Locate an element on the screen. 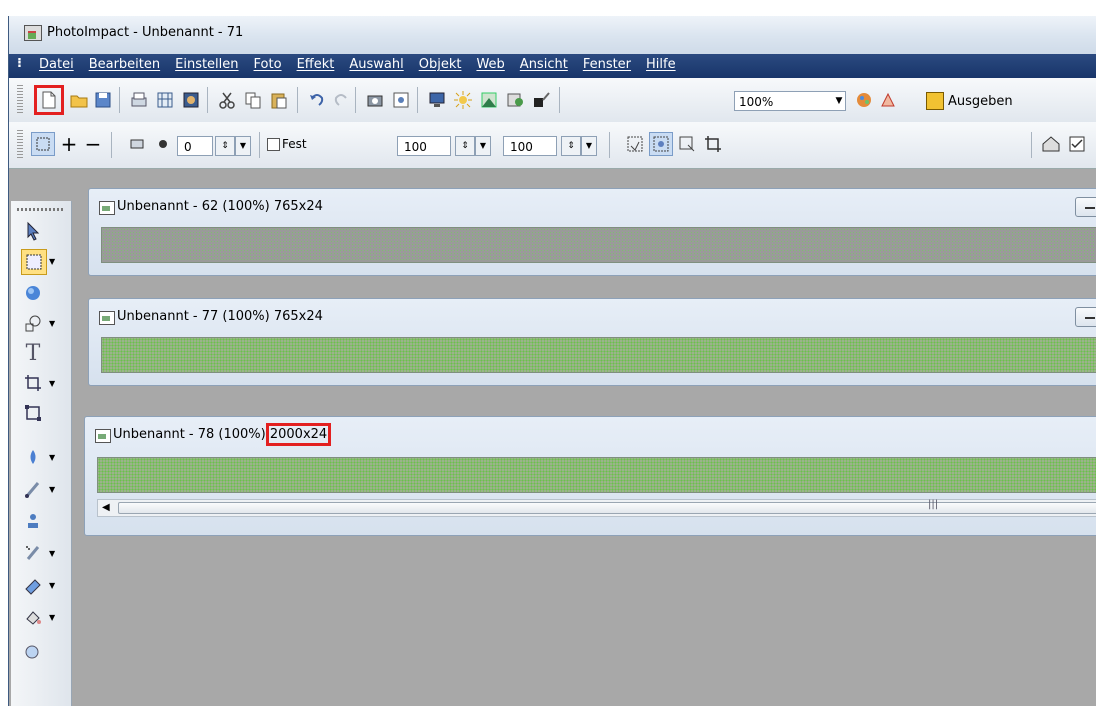 This screenshot has width=1096, height=706. menu-datei: Datei is located at coordinates (56, 64).